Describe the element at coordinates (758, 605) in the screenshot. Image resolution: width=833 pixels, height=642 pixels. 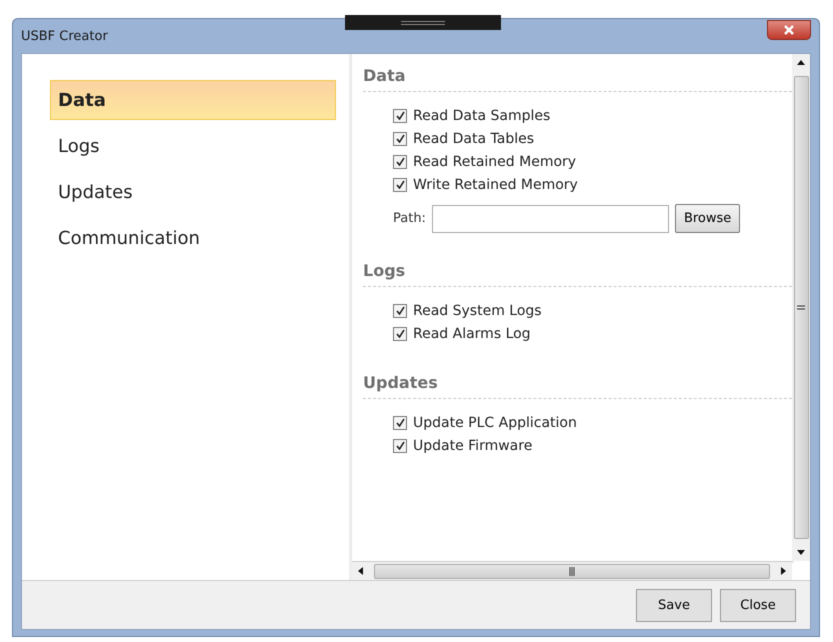
I see `dialog-button: Close` at that location.